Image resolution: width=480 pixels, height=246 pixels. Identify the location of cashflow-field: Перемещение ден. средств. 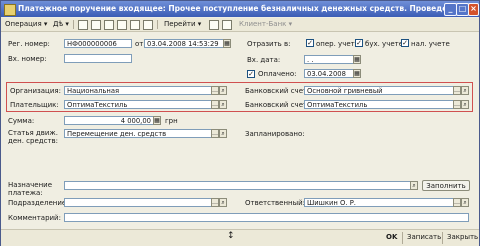
(138, 133).